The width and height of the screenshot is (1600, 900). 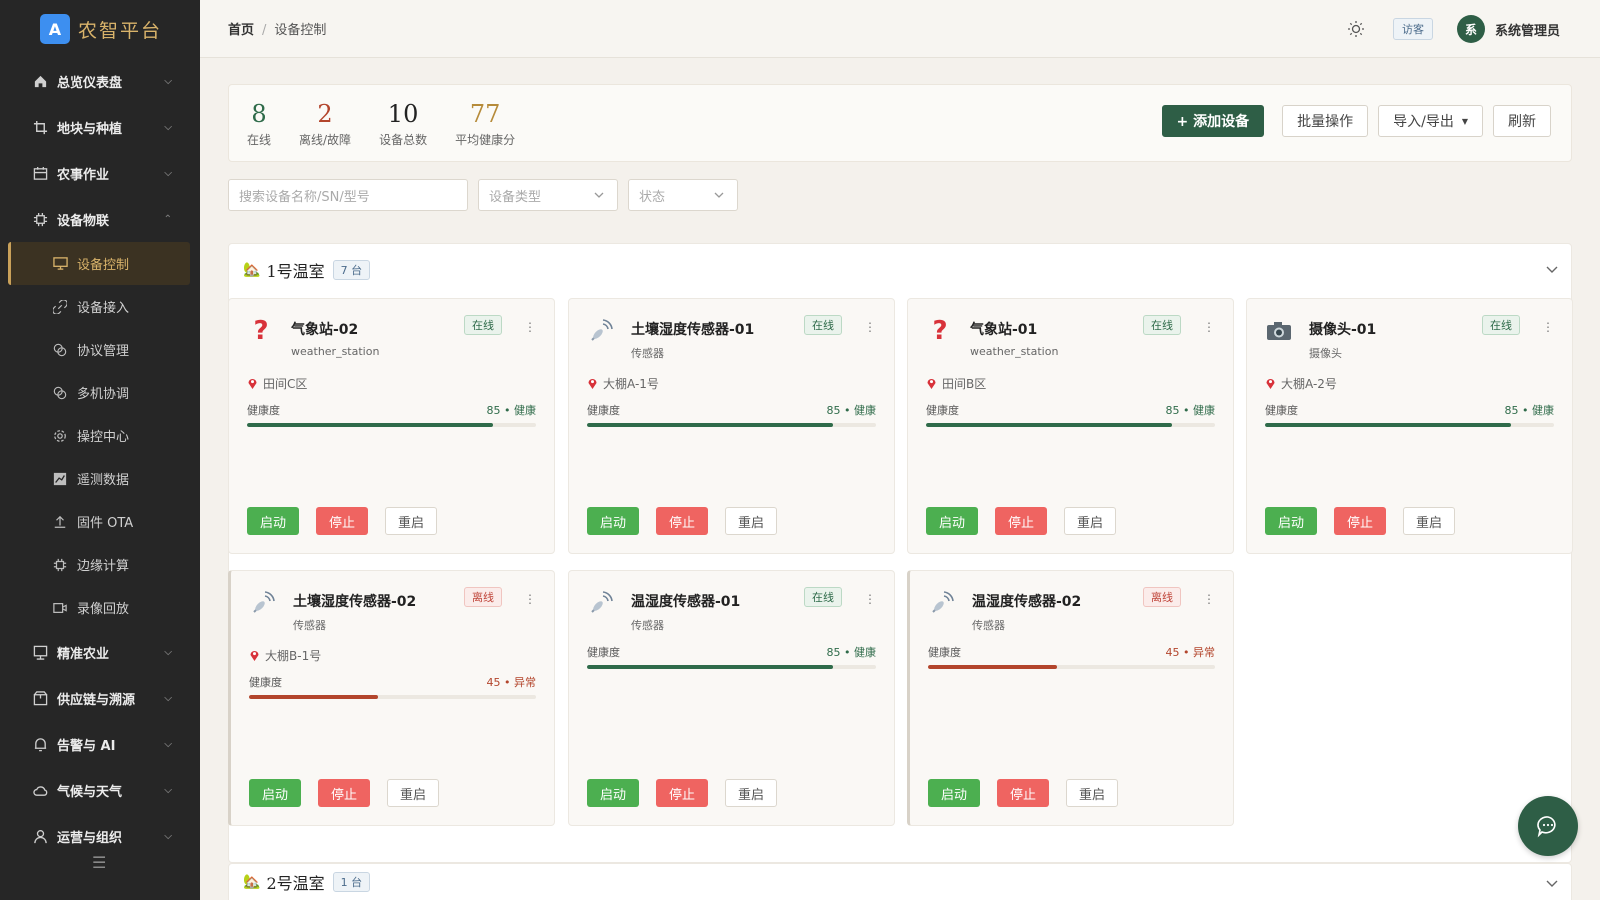 I want to click on sidebar-item-video-playback: 录像回放, so click(x=100, y=607).